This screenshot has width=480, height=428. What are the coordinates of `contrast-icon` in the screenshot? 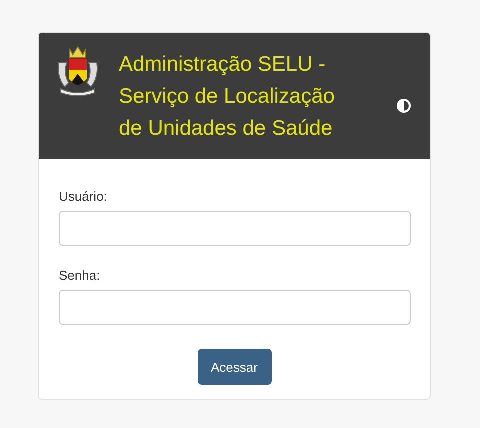 It's located at (404, 106).